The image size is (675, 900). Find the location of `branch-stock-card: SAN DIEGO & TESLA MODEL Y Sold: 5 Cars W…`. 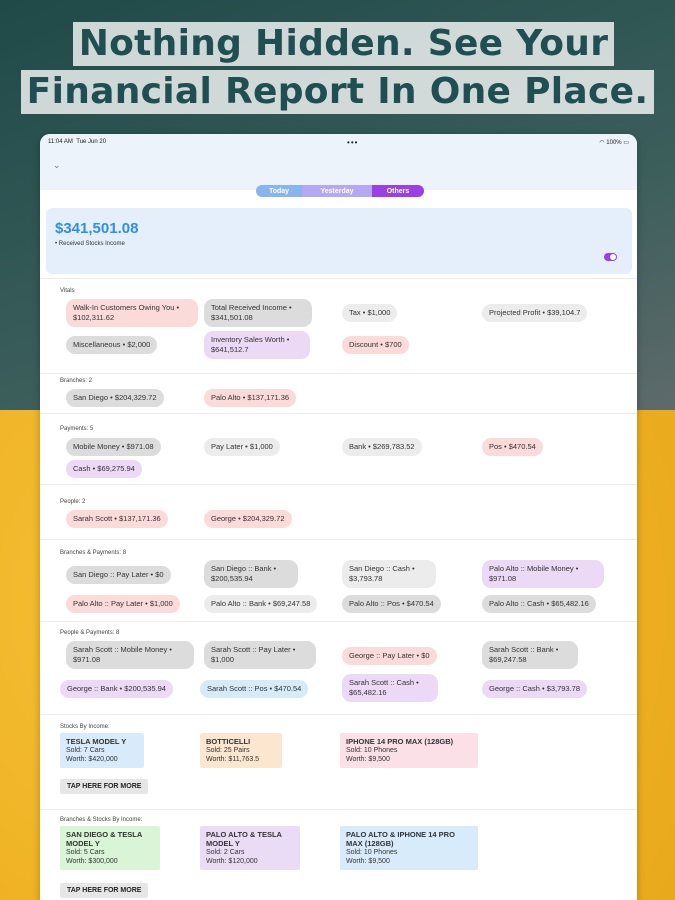

branch-stock-card: SAN DIEGO & TESLA MODEL Y Sold: 5 Cars W… is located at coordinates (110, 848).